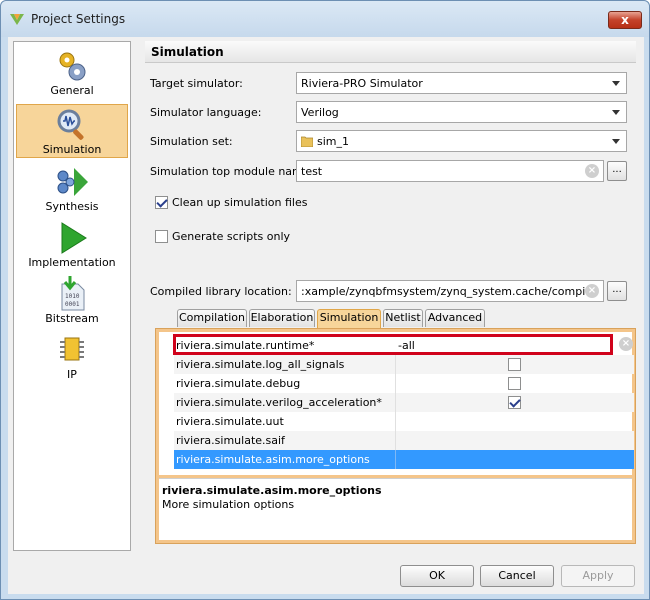  What do you see at coordinates (325, 19) in the screenshot?
I see `title-bar: Project Settings x` at bounding box center [325, 19].